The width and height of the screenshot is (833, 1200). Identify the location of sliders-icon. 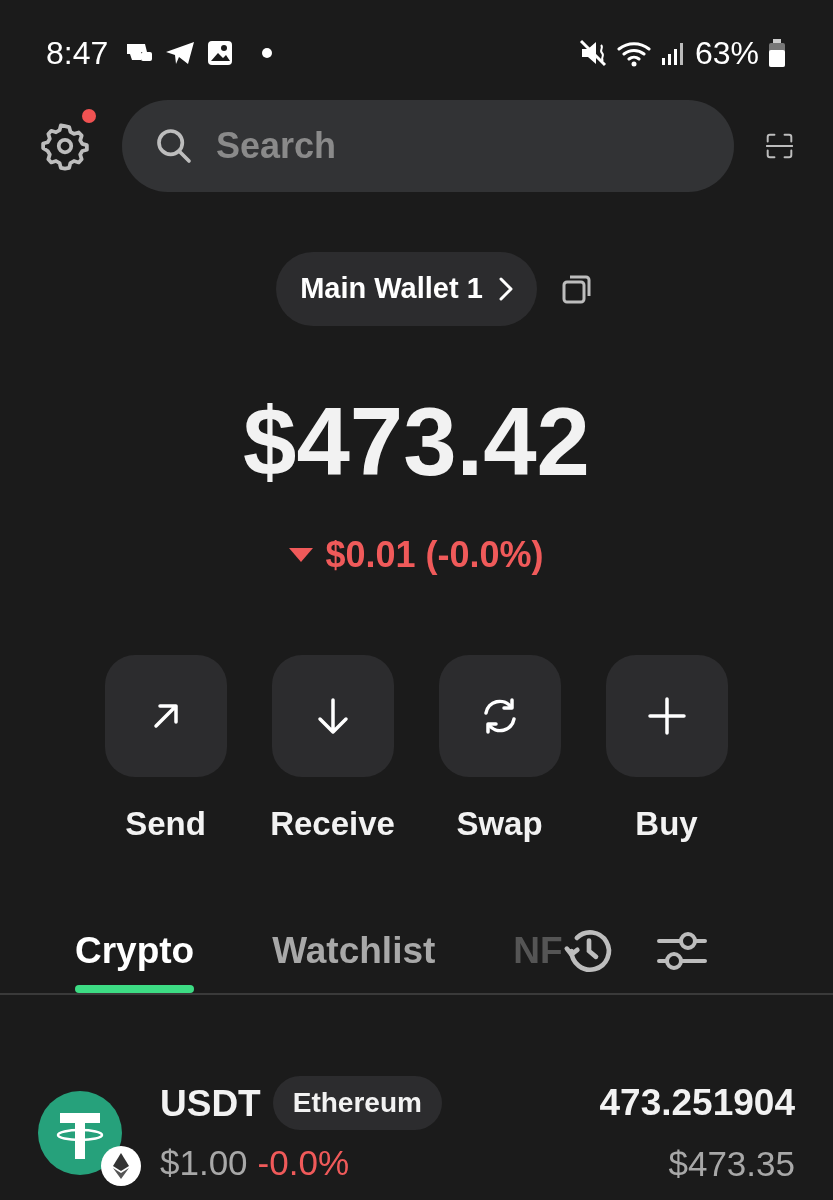
(681, 950).